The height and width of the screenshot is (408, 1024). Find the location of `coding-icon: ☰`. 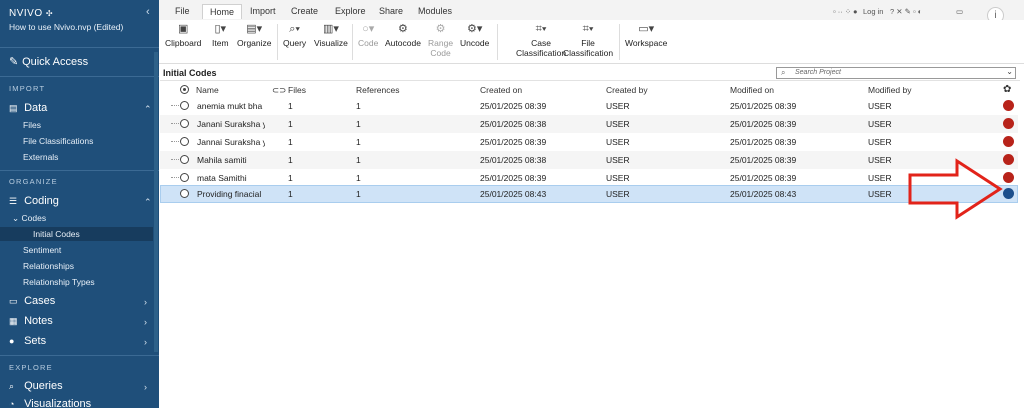

coding-icon: ☰ is located at coordinates (13, 201).